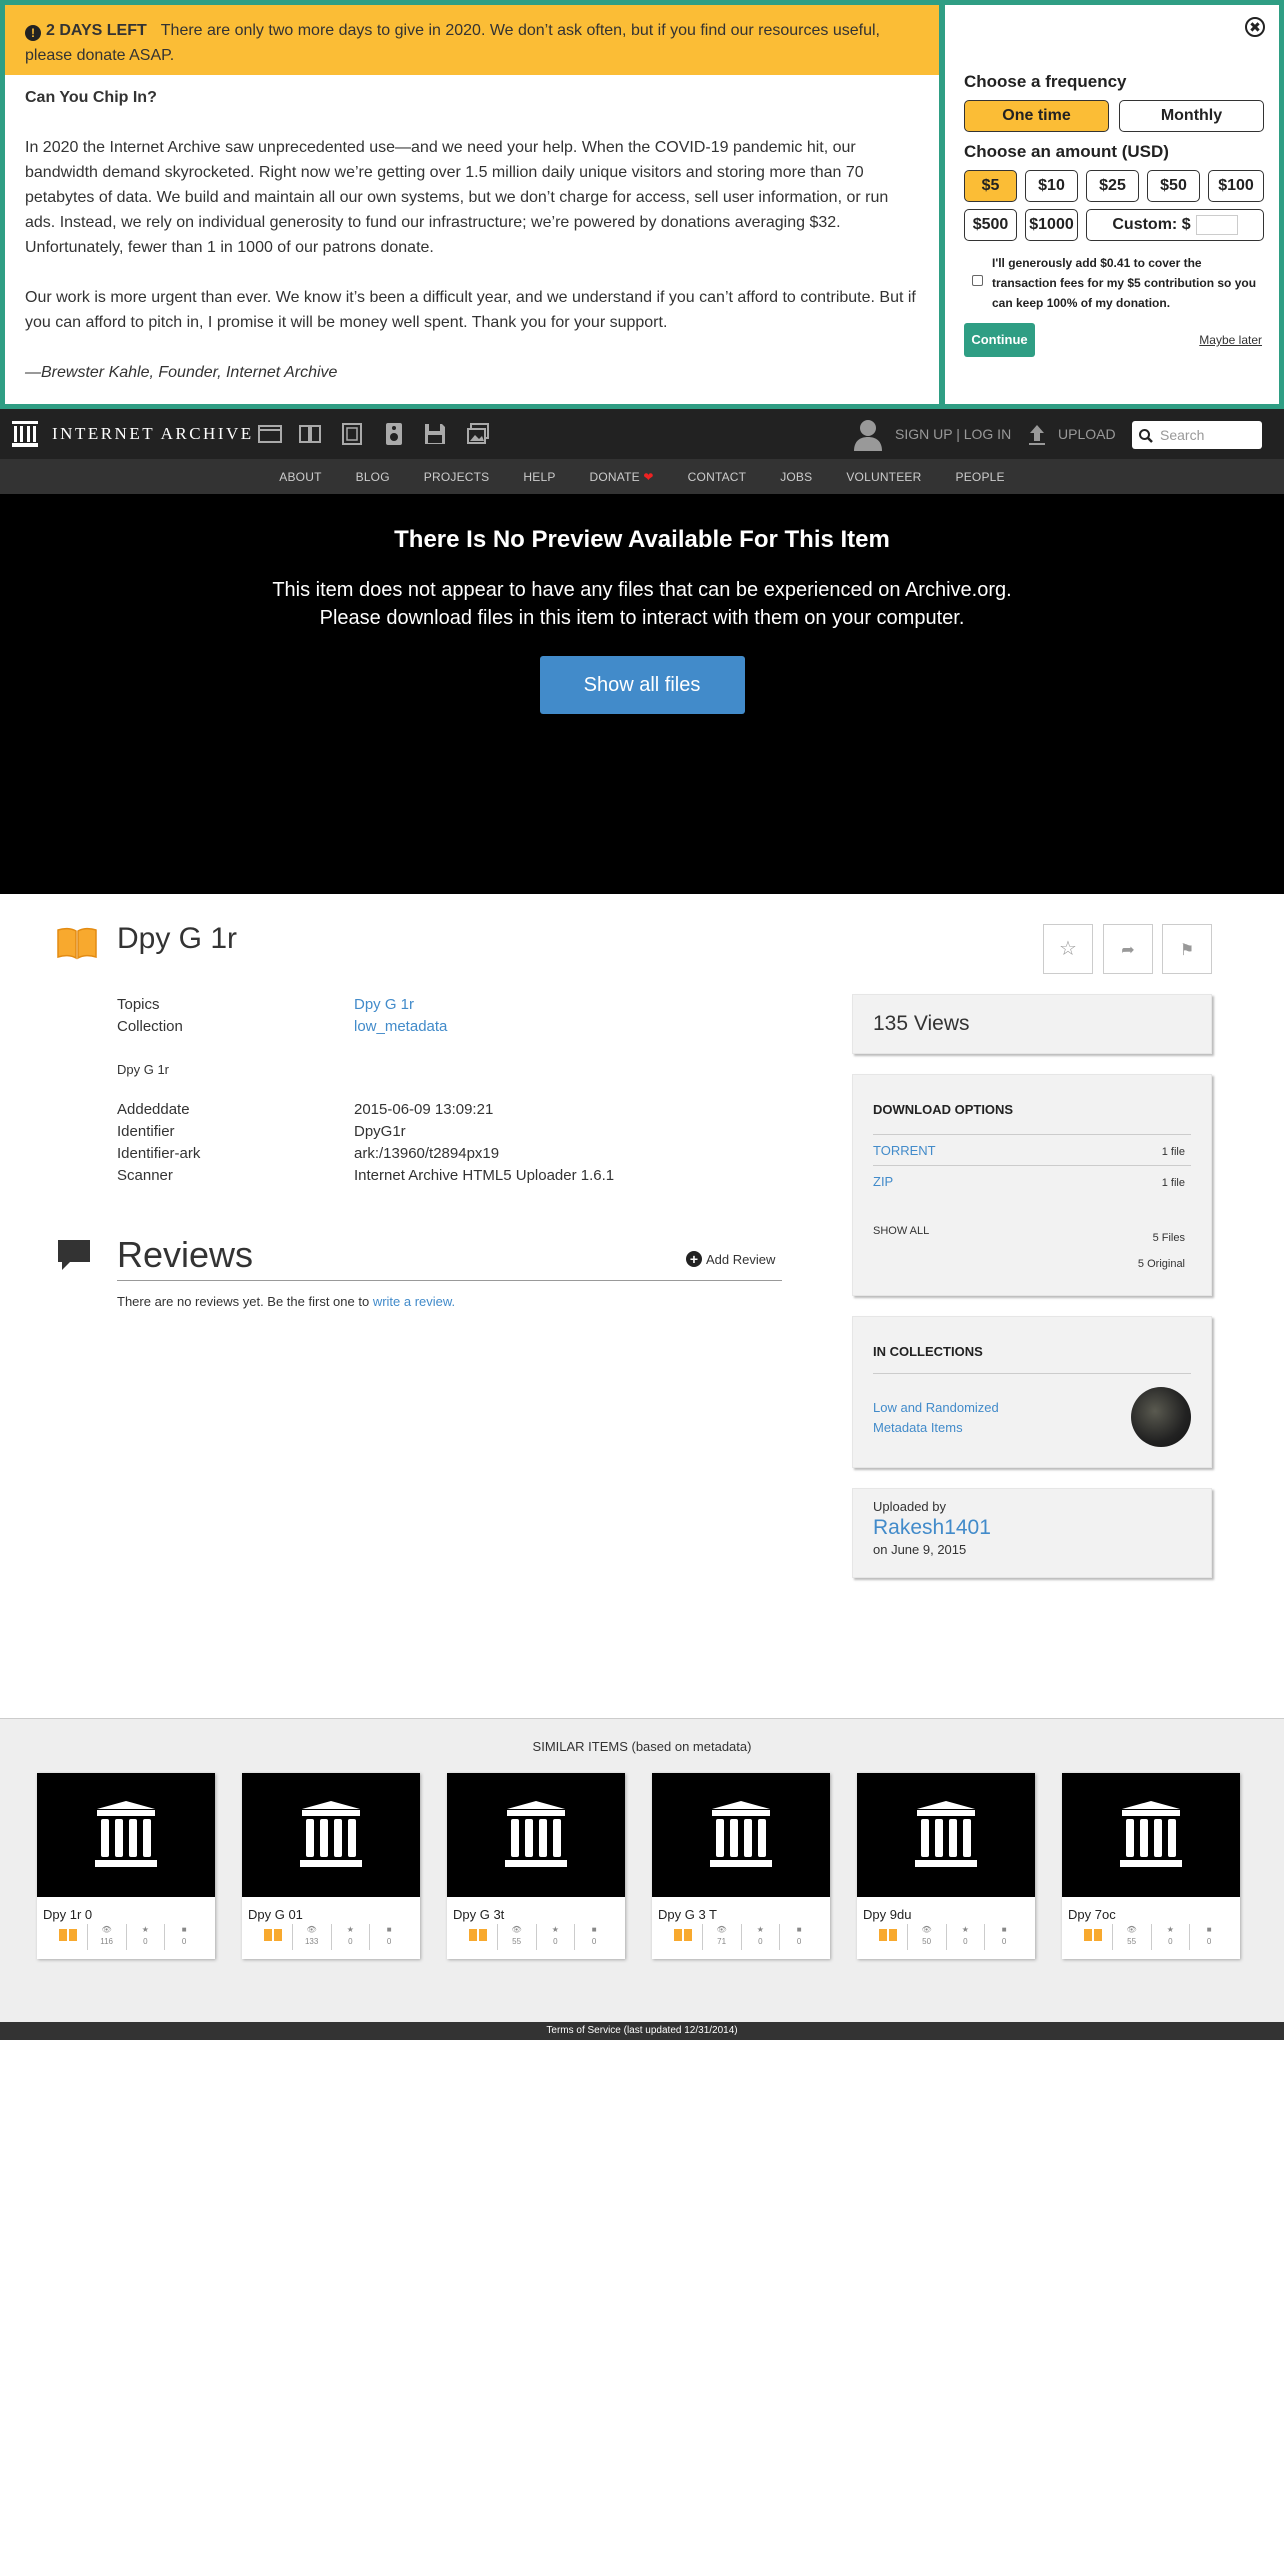 Image resolution: width=1284 pixels, height=2568 pixels. What do you see at coordinates (107, 1937) in the screenshot?
I see `similar-item-views: 👁 116` at bounding box center [107, 1937].